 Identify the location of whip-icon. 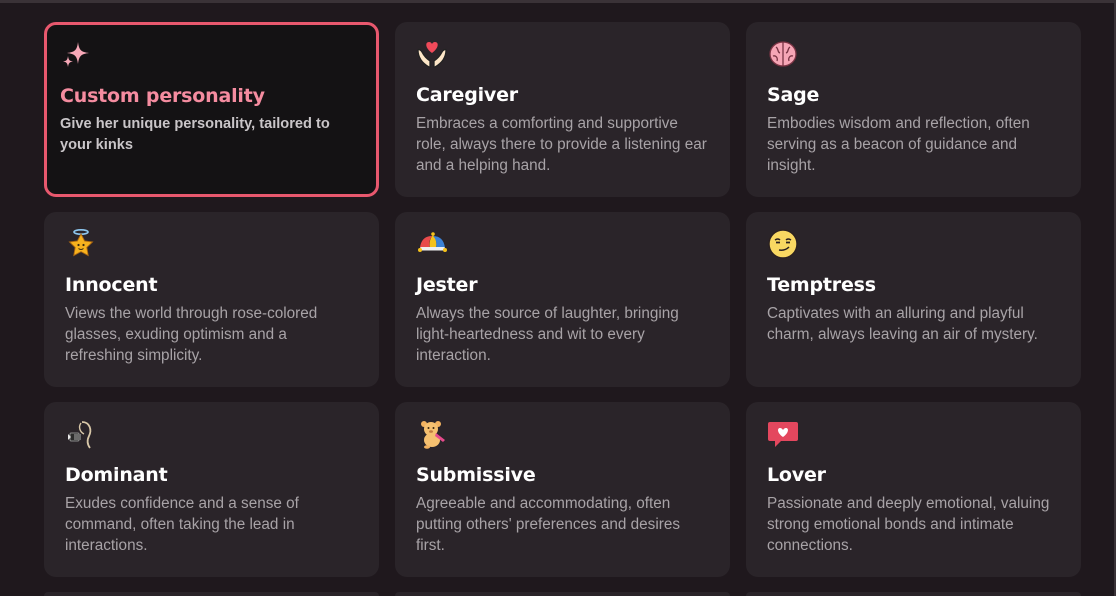
(80, 435).